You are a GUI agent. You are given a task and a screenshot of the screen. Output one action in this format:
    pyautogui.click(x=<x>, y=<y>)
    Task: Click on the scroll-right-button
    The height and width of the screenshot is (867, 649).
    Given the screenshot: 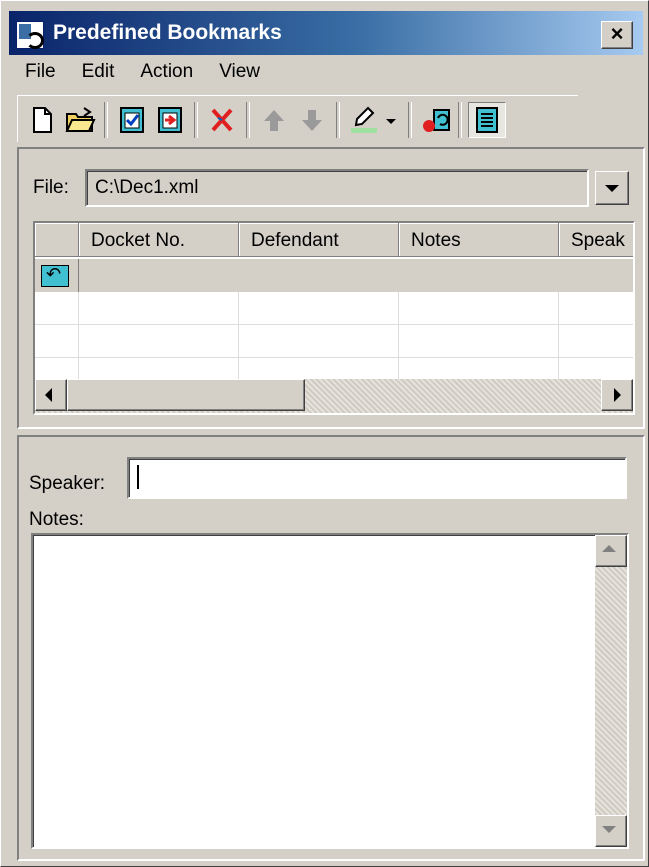 What is the action you would take?
    pyautogui.click(x=617, y=395)
    